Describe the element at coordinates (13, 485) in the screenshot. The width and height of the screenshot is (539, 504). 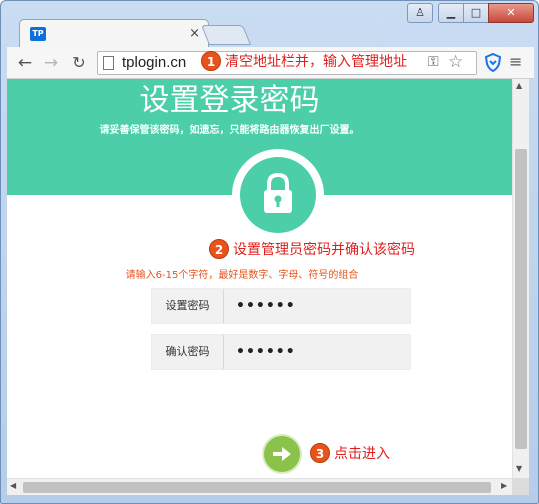
I see `scroll-left-icon: ◀` at that location.